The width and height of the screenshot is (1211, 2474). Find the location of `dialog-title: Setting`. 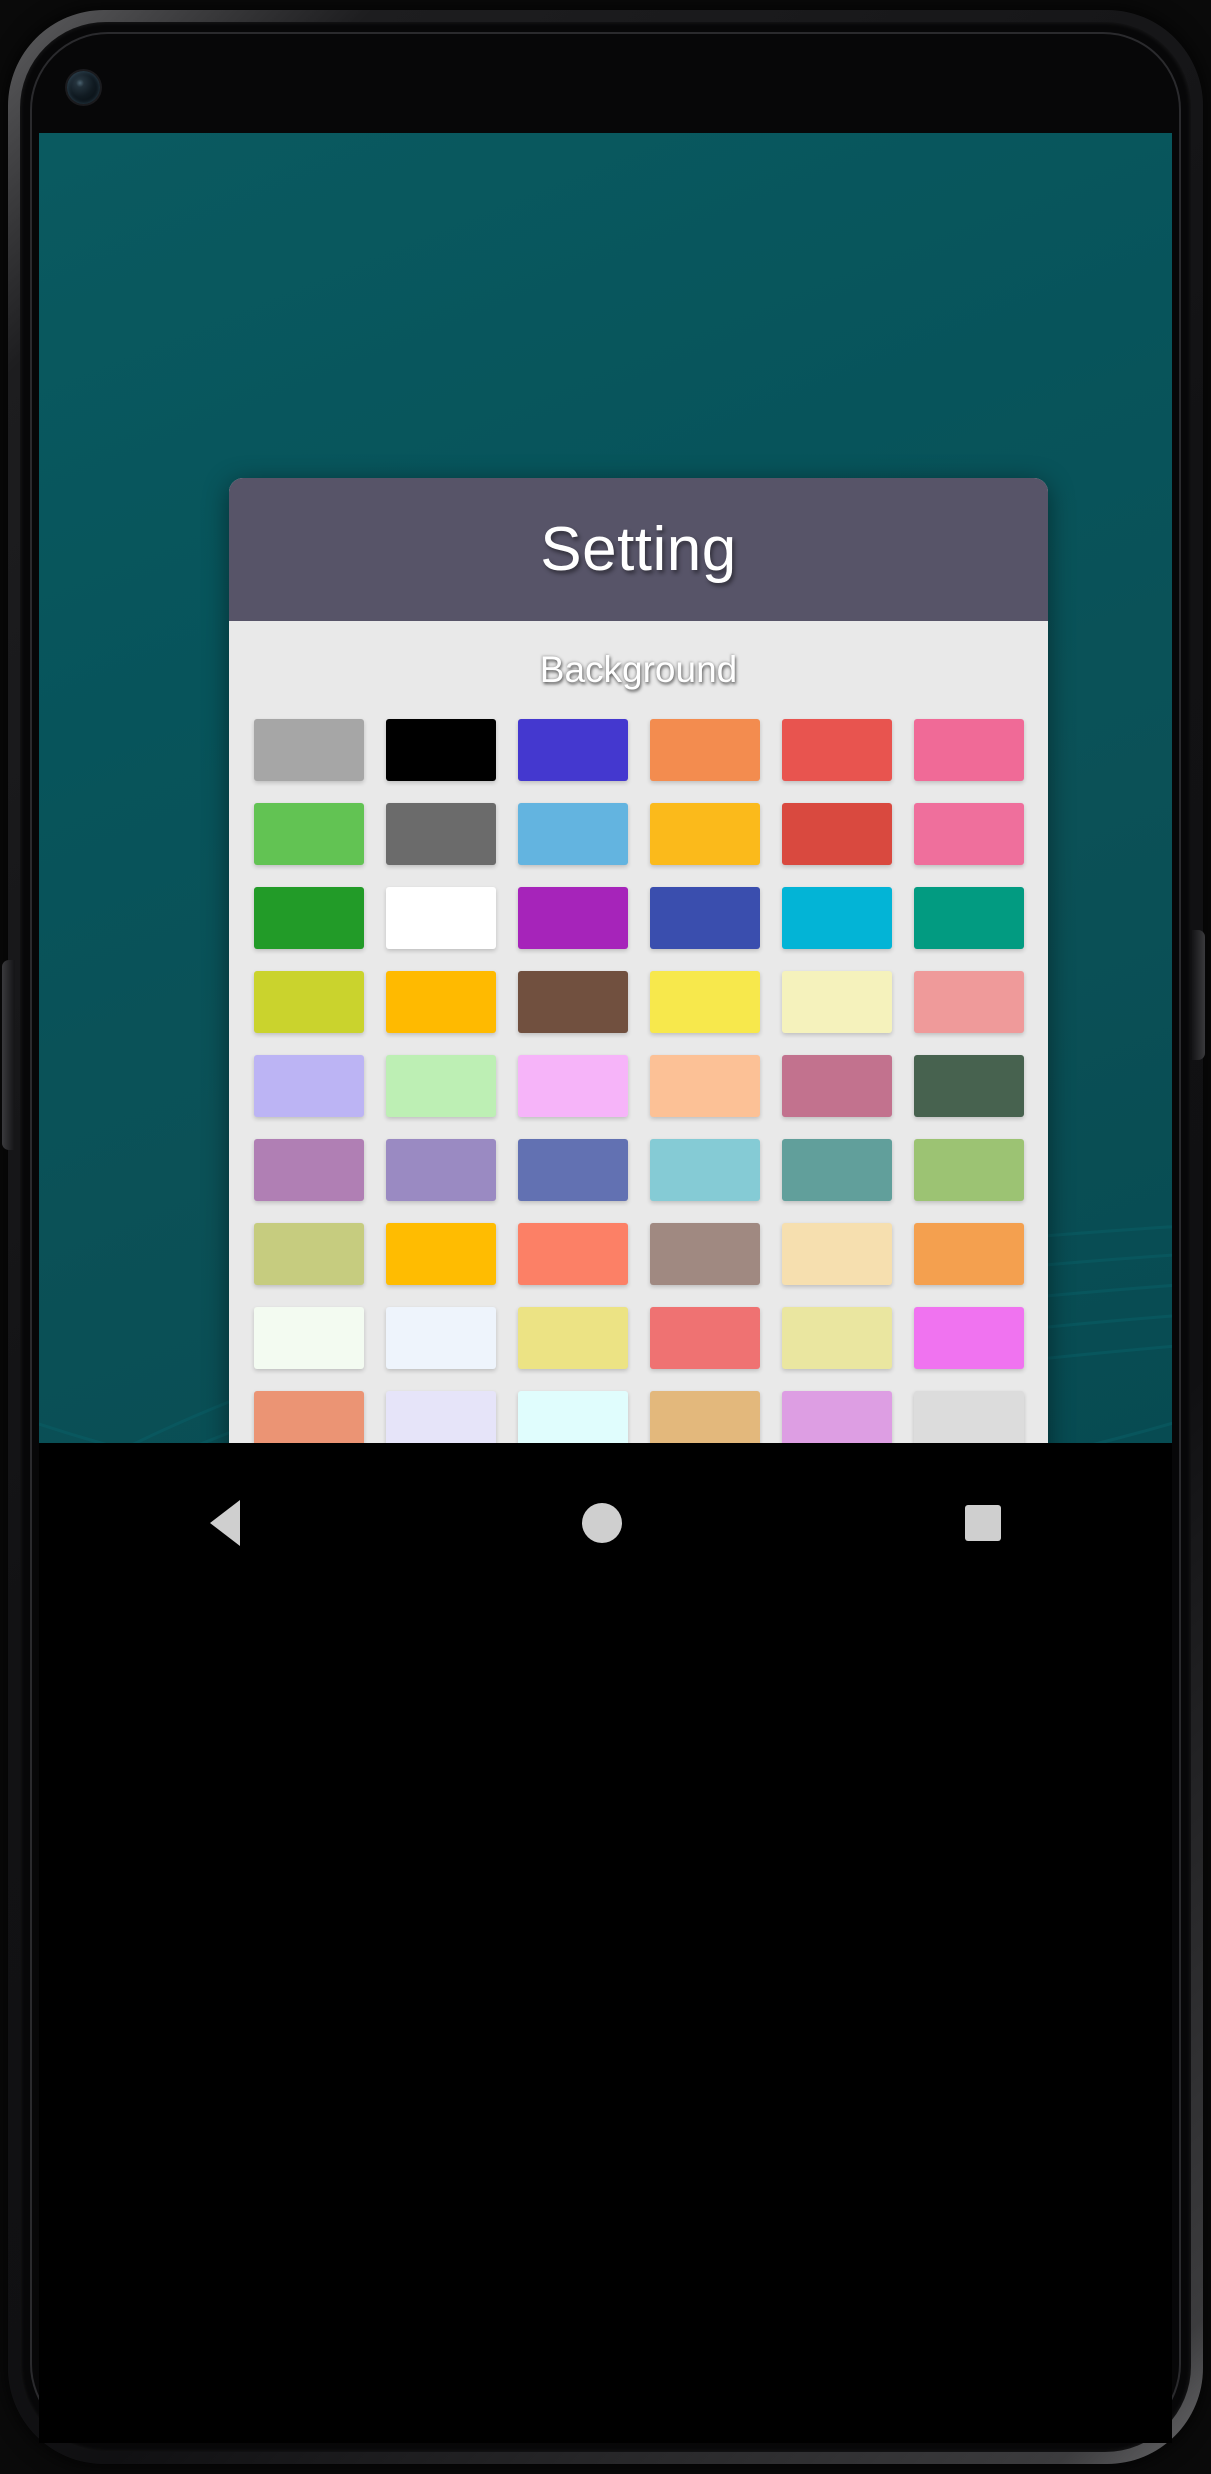

dialog-title: Setting is located at coordinates (638, 549).